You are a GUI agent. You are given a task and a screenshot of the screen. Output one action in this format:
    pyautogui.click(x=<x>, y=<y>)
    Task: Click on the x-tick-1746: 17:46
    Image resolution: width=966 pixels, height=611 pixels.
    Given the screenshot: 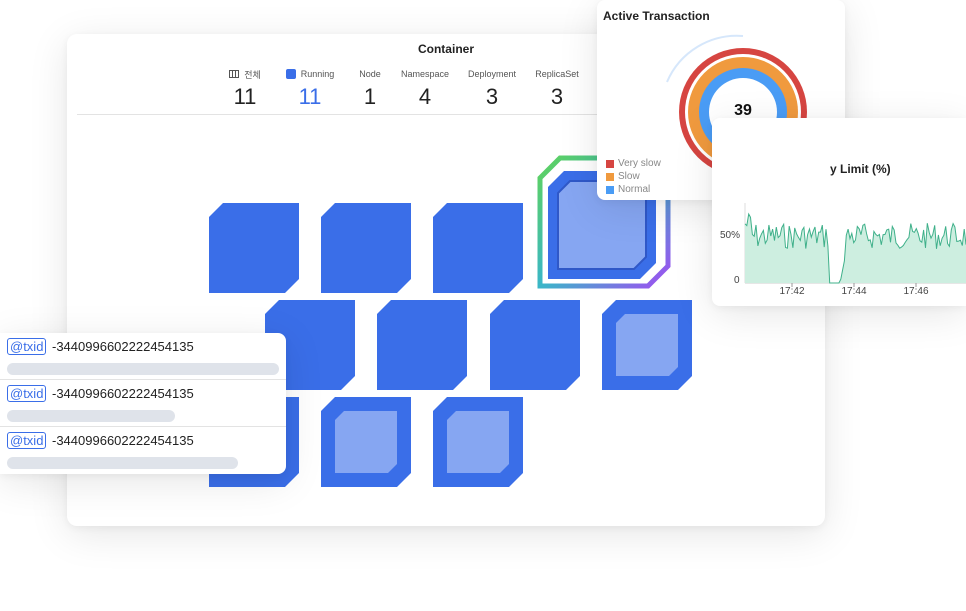 What is the action you would take?
    pyautogui.click(x=916, y=291)
    